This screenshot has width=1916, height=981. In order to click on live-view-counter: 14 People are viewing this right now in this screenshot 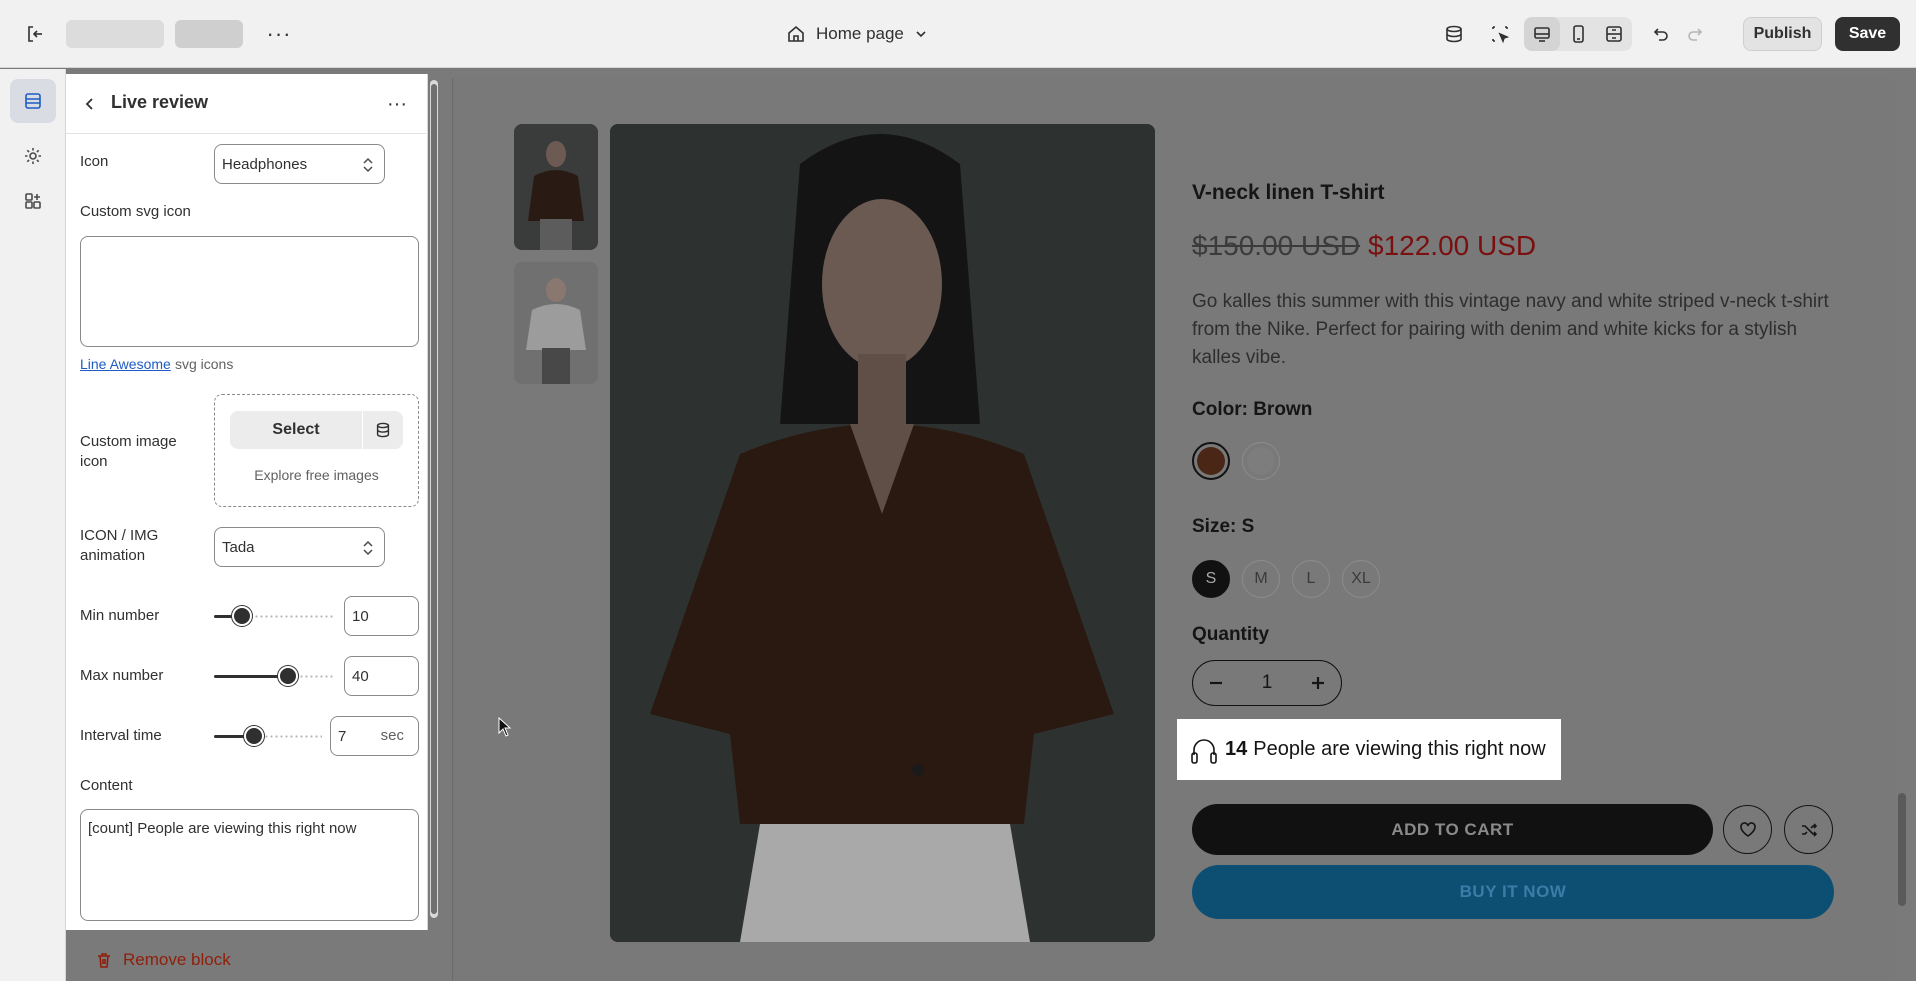, I will do `click(1369, 749)`.